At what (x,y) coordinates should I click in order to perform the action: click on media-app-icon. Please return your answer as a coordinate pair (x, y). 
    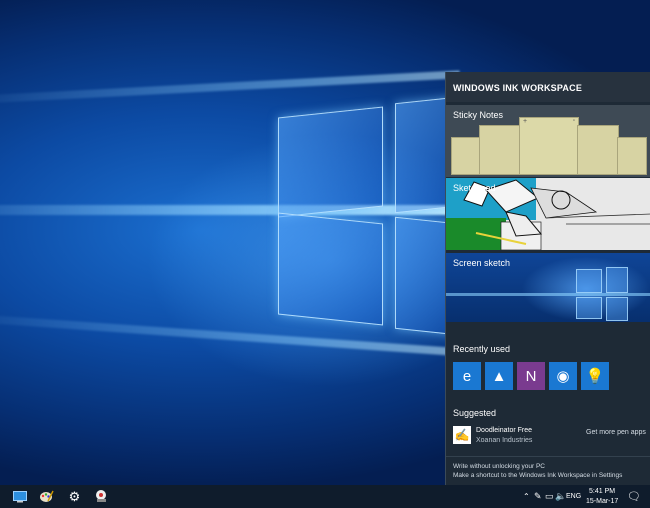
    Looking at the image, I should click on (101, 496).